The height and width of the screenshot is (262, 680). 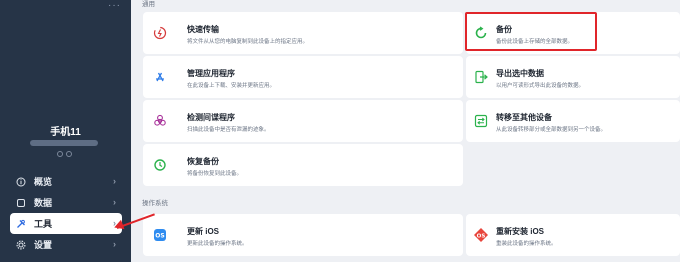 What do you see at coordinates (160, 121) in the screenshot?
I see `biohazard-icon` at bounding box center [160, 121].